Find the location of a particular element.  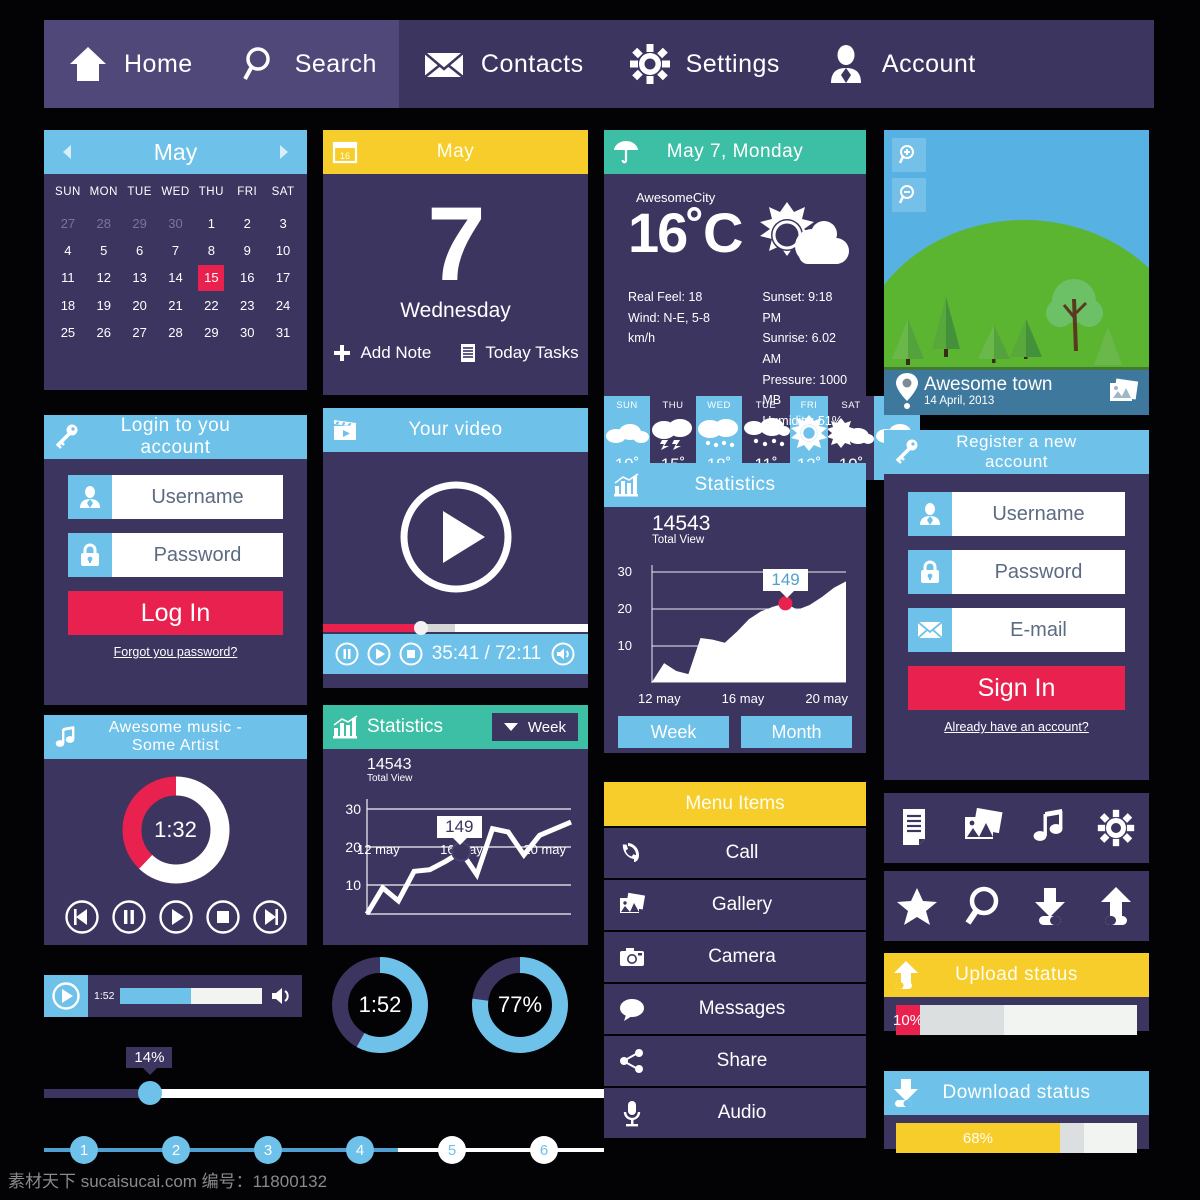

play-icon is located at coordinates (176, 917).